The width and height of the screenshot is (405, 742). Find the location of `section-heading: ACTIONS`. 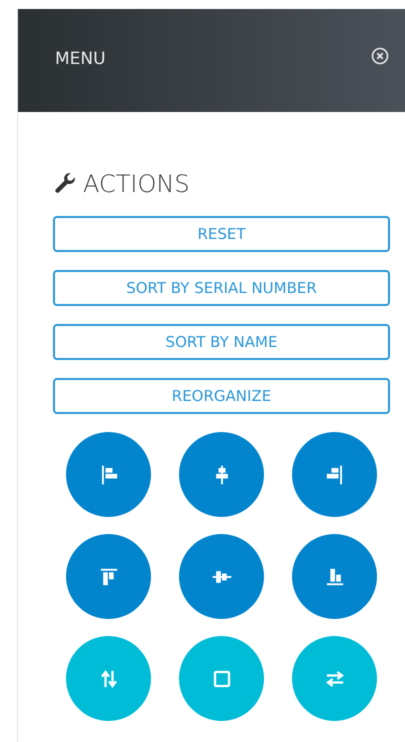

section-heading: ACTIONS is located at coordinates (136, 184).